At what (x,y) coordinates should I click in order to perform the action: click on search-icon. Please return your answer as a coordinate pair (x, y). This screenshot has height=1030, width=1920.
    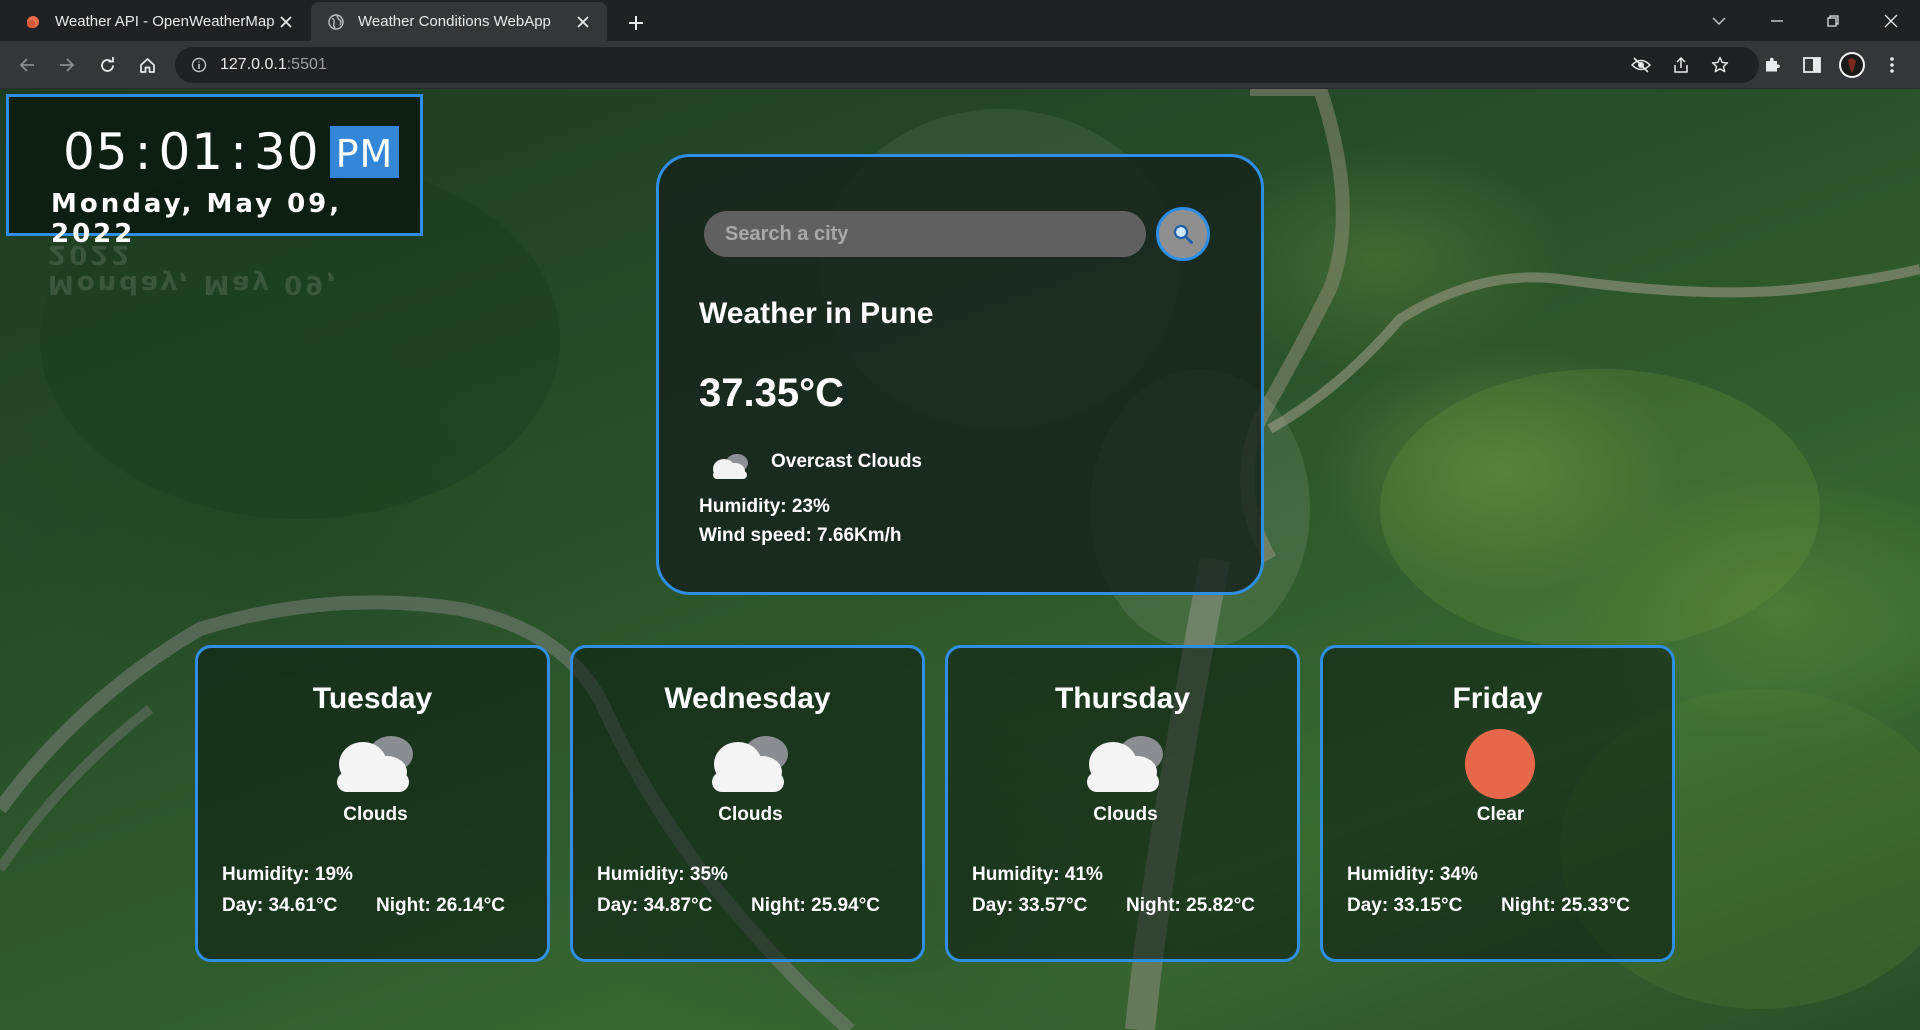
    Looking at the image, I should click on (1183, 234).